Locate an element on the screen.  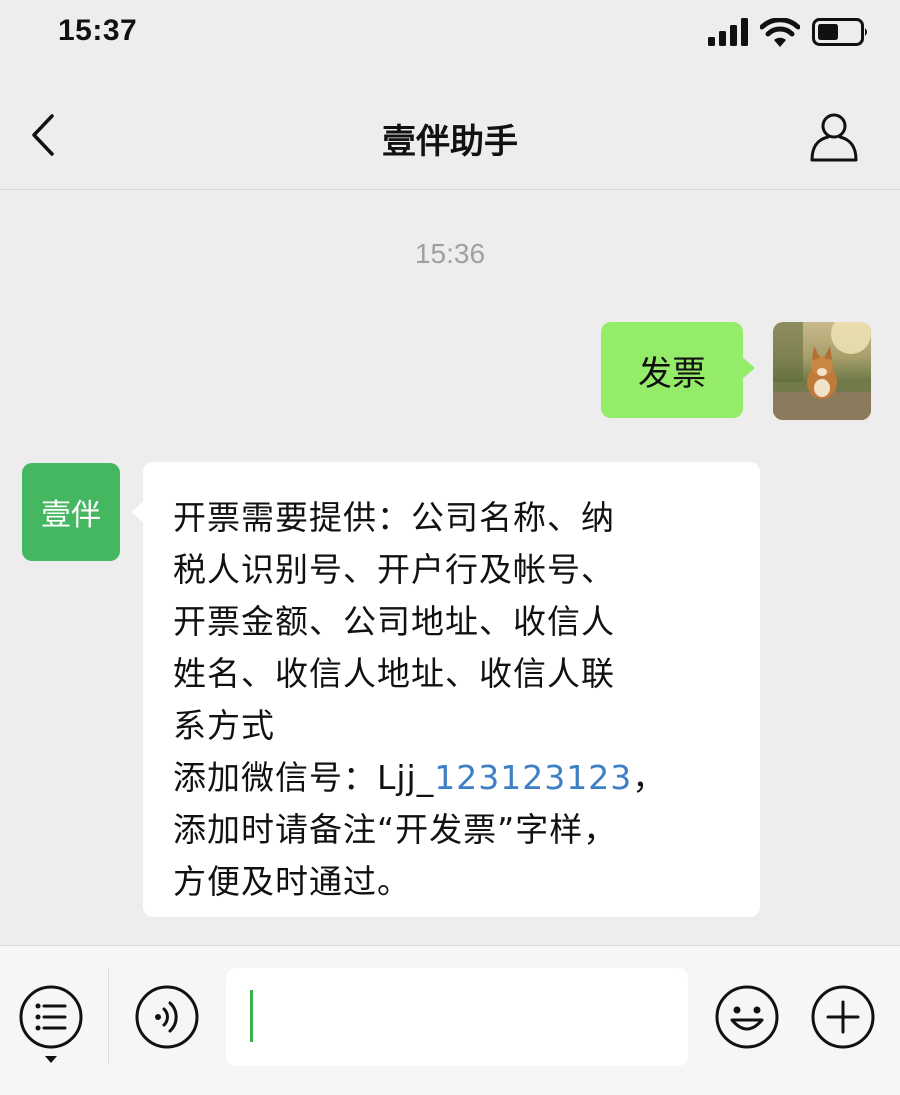
input-bar is located at coordinates (450, 1020).